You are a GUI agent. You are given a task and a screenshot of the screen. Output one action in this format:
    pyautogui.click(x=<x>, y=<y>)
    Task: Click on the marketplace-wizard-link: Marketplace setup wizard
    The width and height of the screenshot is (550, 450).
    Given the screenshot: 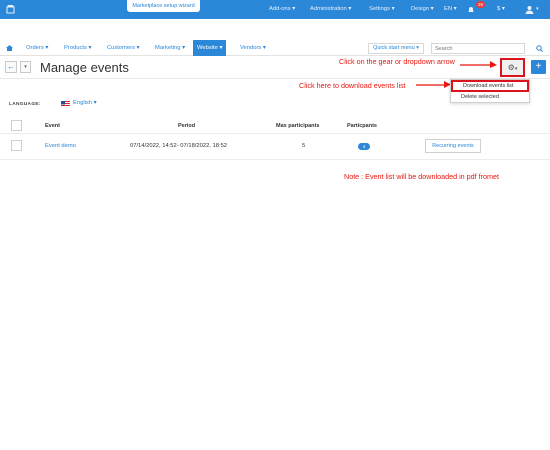 What is the action you would take?
    pyautogui.click(x=163, y=6)
    